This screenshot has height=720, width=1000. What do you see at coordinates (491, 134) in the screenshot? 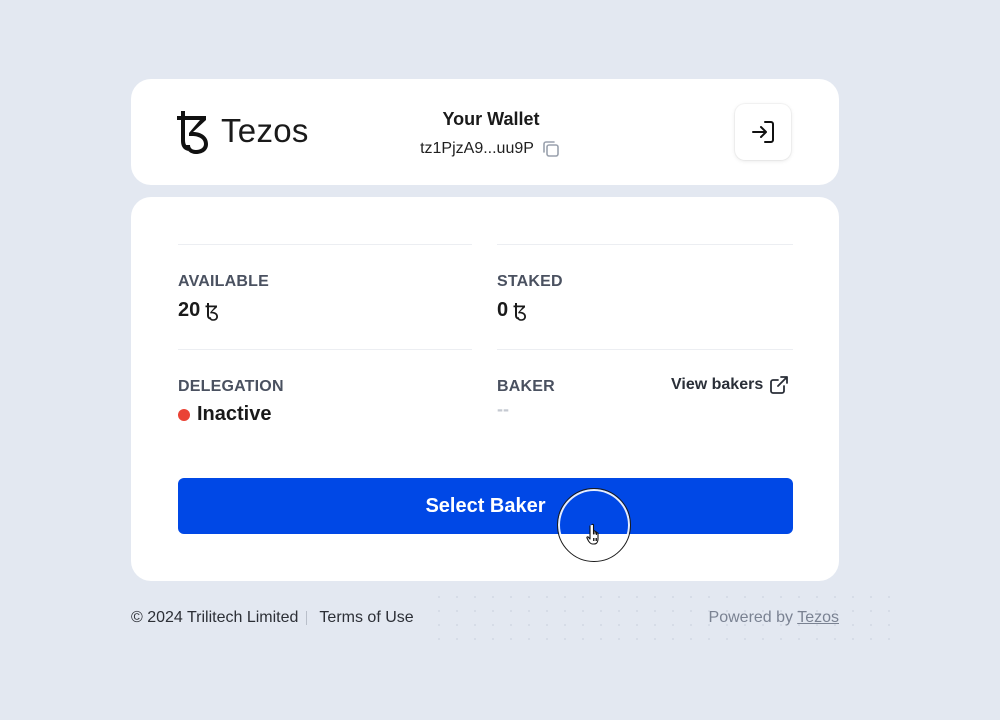
I see `wallet-info: Your Wallet tz1PjzA9...uu9P` at bounding box center [491, 134].